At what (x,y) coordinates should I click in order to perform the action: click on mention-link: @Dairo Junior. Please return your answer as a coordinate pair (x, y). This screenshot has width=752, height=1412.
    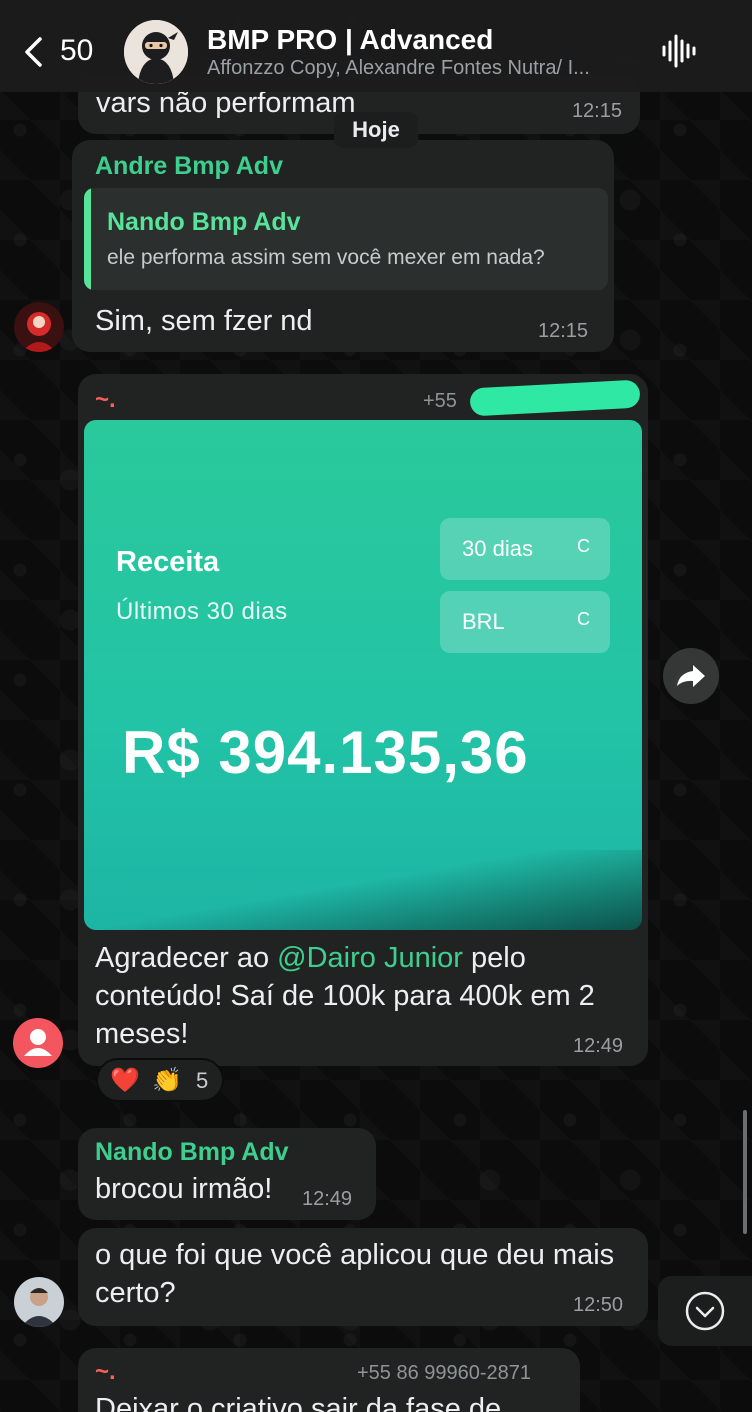
    Looking at the image, I should click on (370, 958).